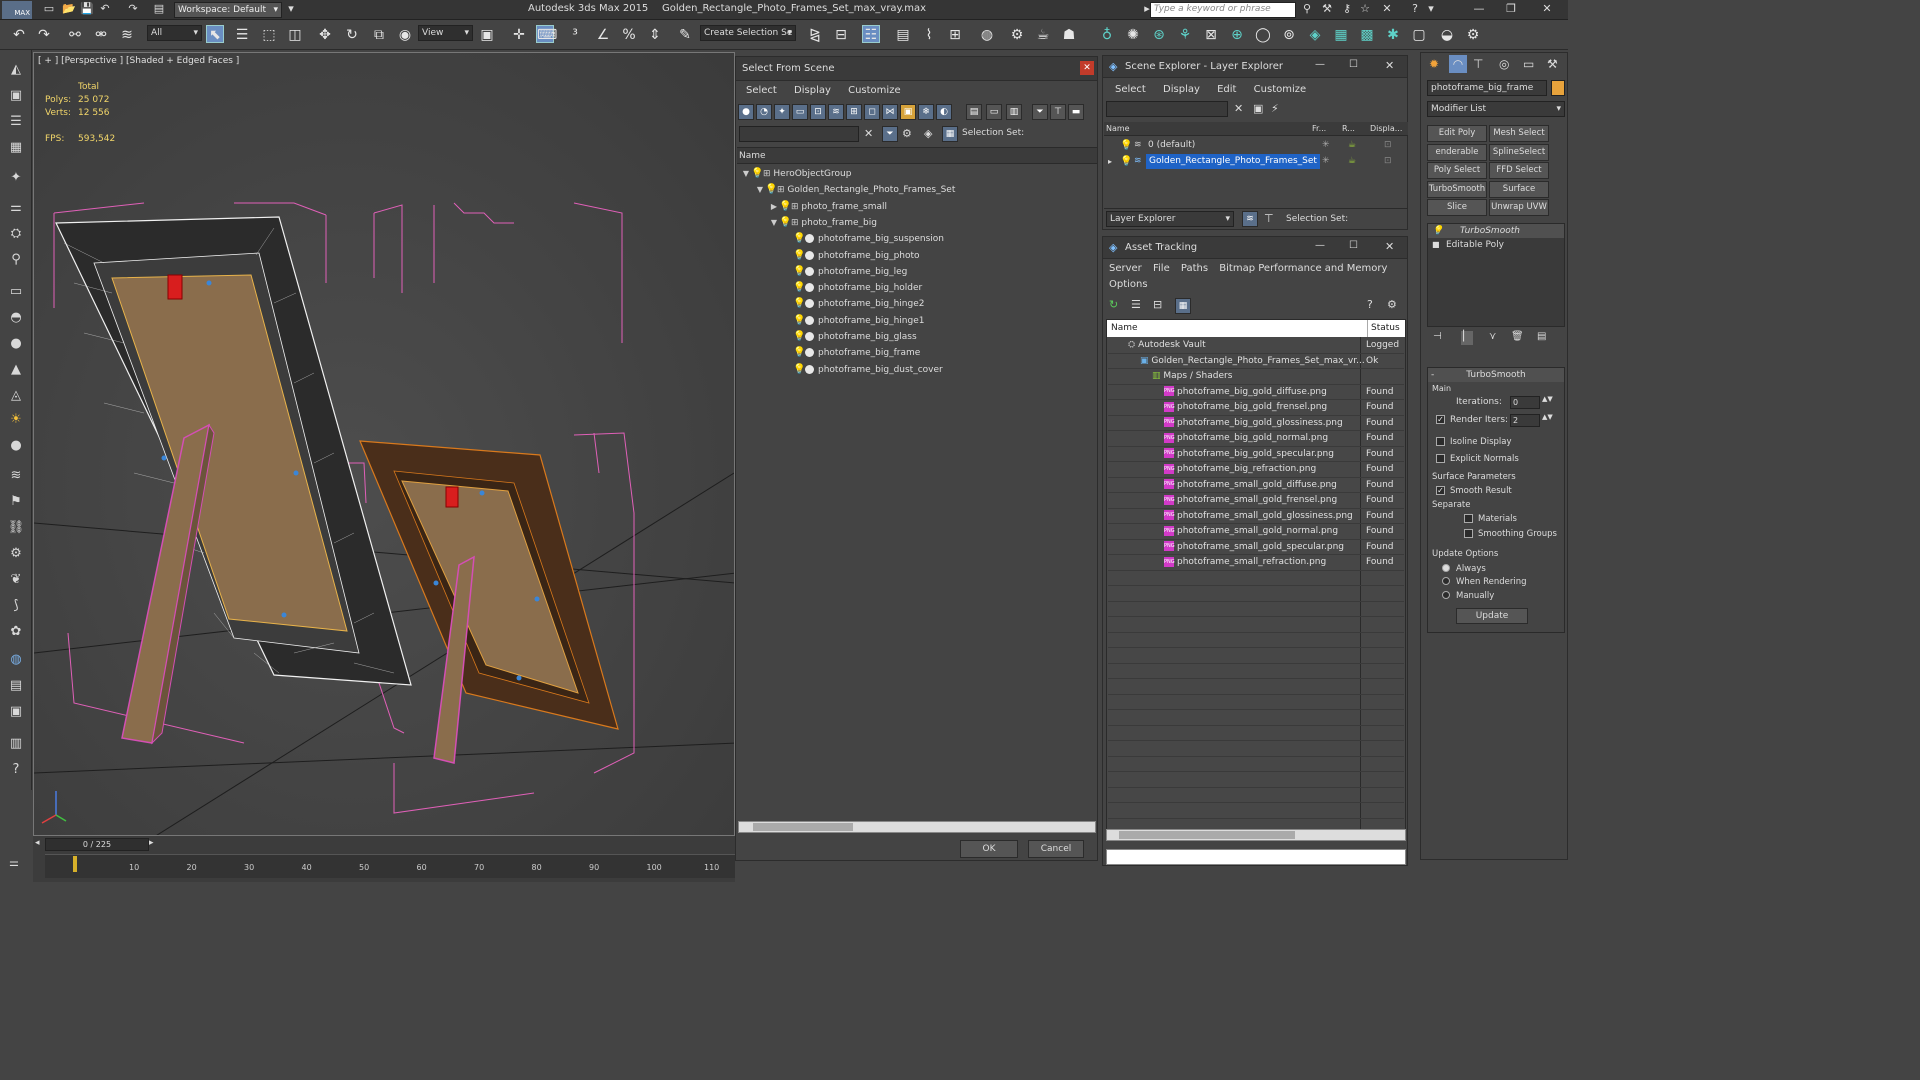 The width and height of the screenshot is (1920, 1080). Describe the element at coordinates (1415, 9) in the screenshot. I see `help-icon: ?` at that location.